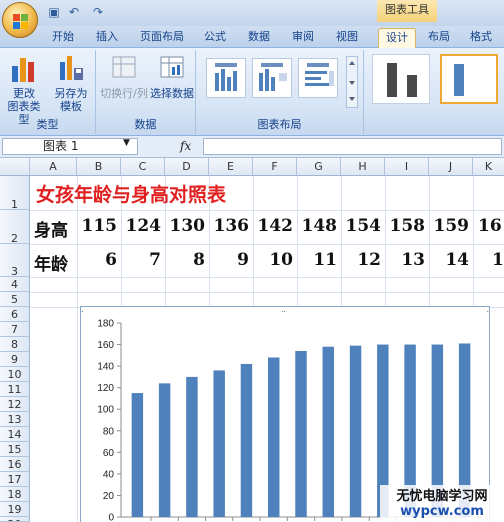 This screenshot has width=504, height=522. I want to click on height-cell: 130, so click(185, 226).